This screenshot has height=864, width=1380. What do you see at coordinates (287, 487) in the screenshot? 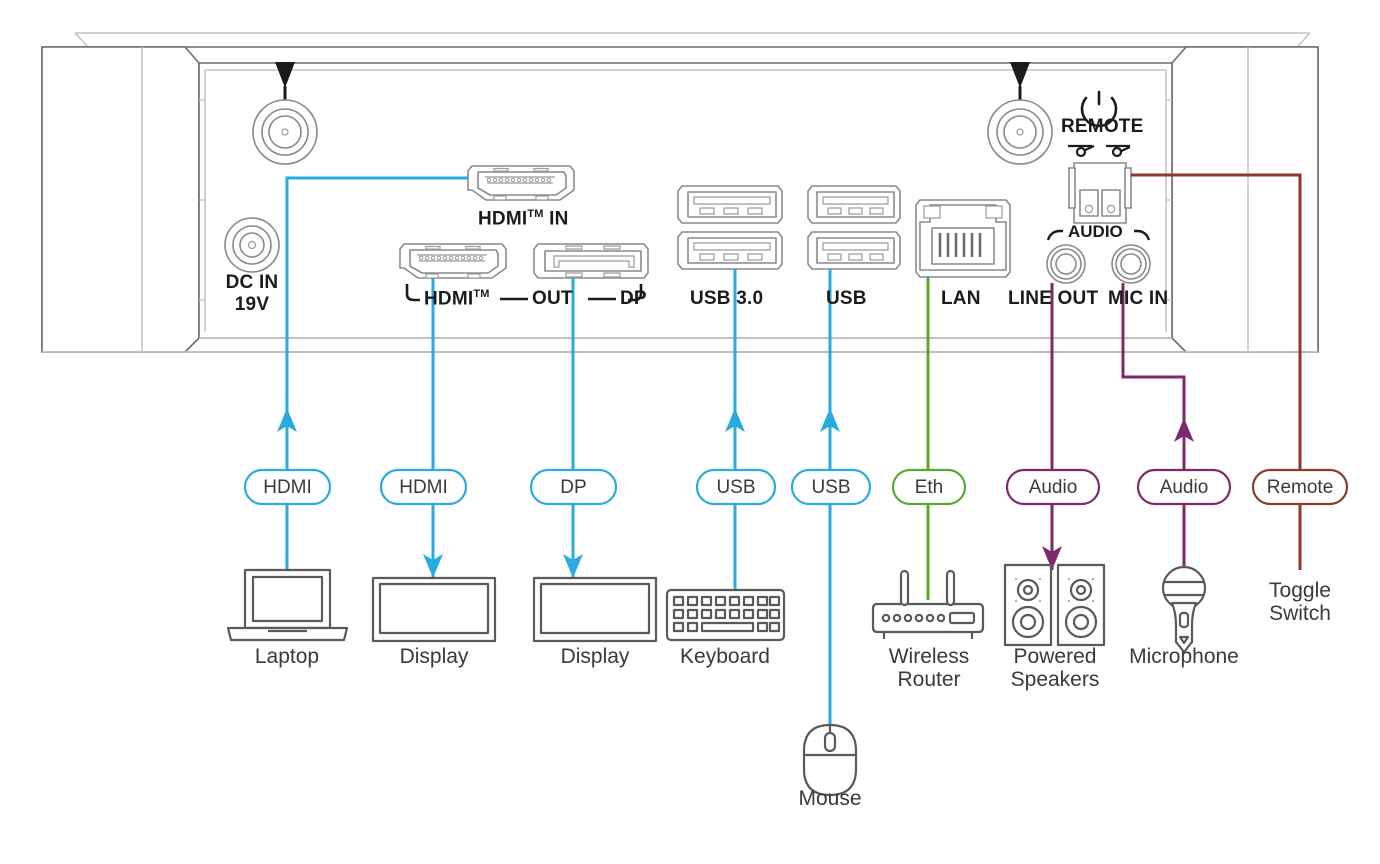
I see `signal-label-hdmi-in: HDMI` at bounding box center [287, 487].